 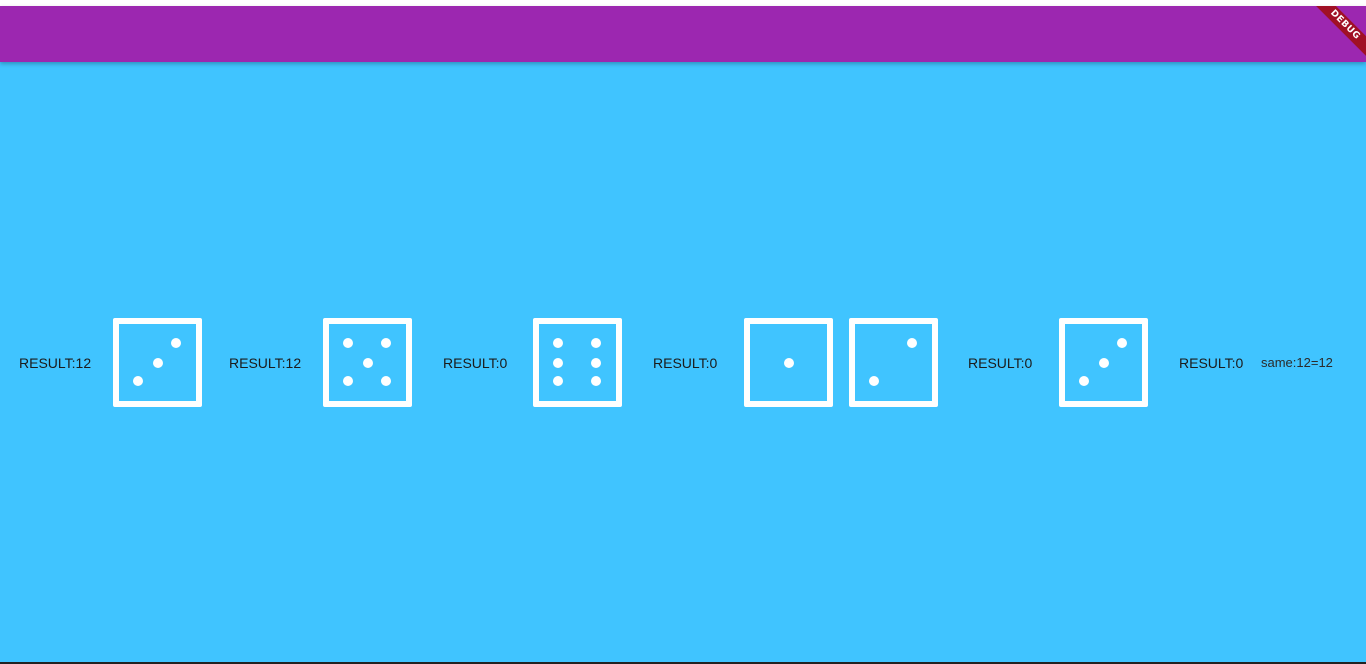 What do you see at coordinates (685, 363) in the screenshot?
I see `result-label-4: RESULT:0` at bounding box center [685, 363].